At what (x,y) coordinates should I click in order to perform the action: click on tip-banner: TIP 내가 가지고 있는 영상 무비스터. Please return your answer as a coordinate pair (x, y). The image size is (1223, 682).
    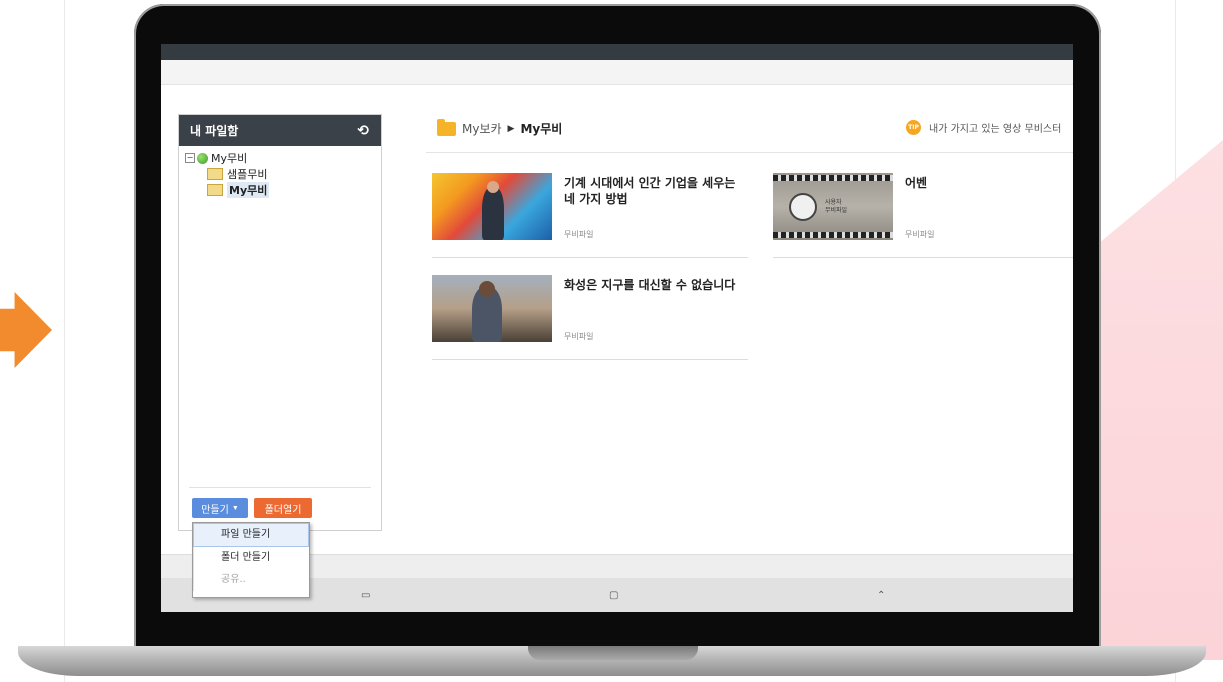
    Looking at the image, I should click on (983, 127).